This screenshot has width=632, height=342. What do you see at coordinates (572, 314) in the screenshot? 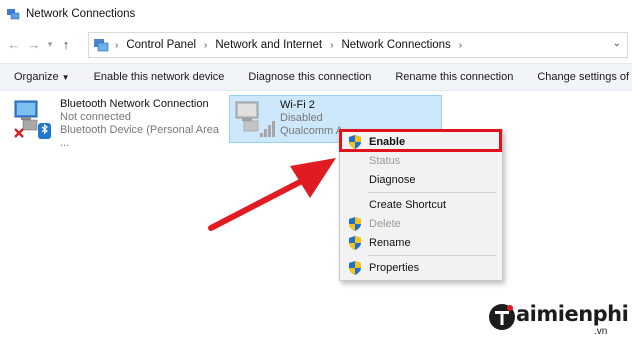
I see `watermark-brand: aimienphi` at bounding box center [572, 314].